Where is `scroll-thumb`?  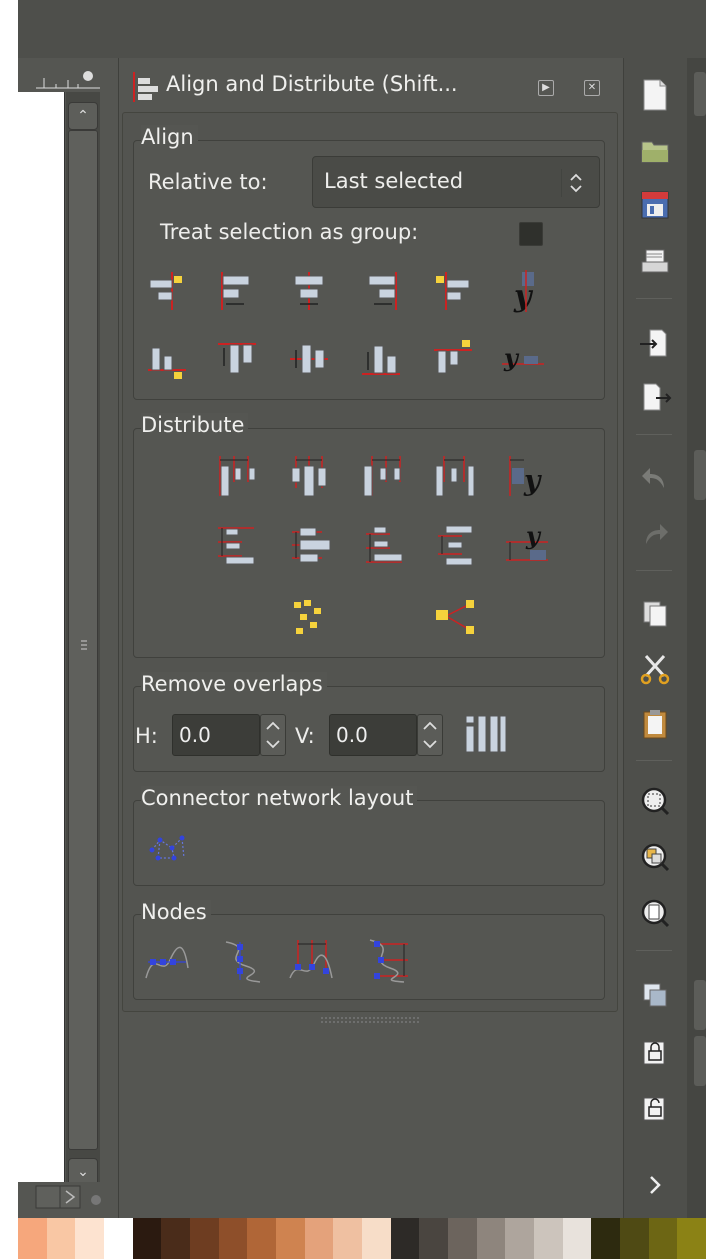
scroll-thumb is located at coordinates (83, 640).